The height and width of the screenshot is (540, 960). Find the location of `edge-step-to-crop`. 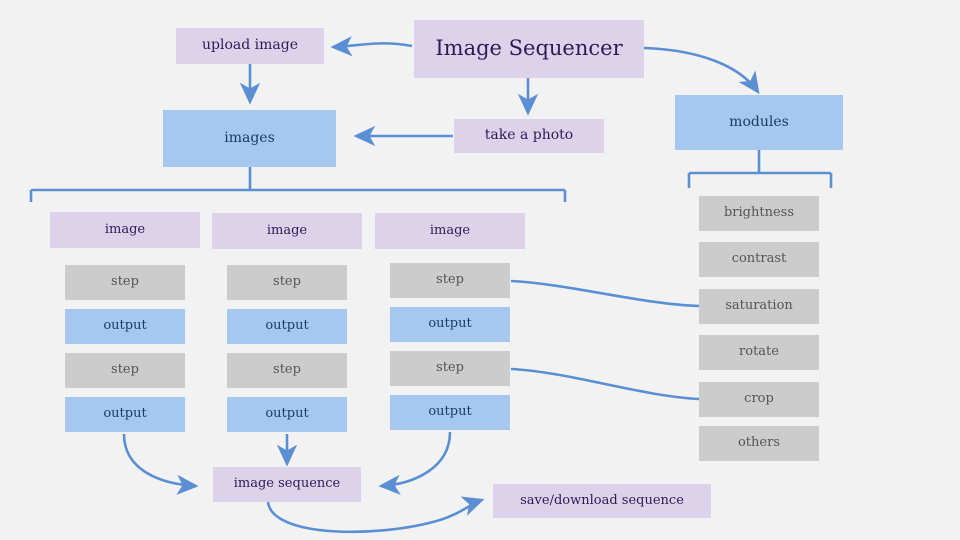

edge-step-to-crop is located at coordinates (605, 384).